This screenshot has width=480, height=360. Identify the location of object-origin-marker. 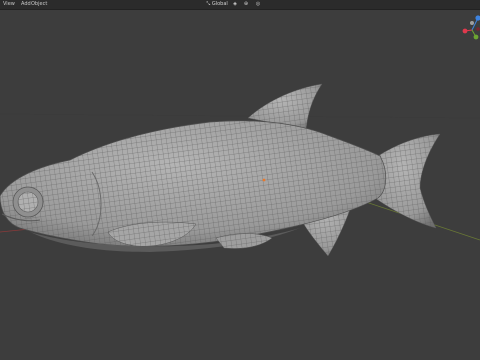
(264, 180).